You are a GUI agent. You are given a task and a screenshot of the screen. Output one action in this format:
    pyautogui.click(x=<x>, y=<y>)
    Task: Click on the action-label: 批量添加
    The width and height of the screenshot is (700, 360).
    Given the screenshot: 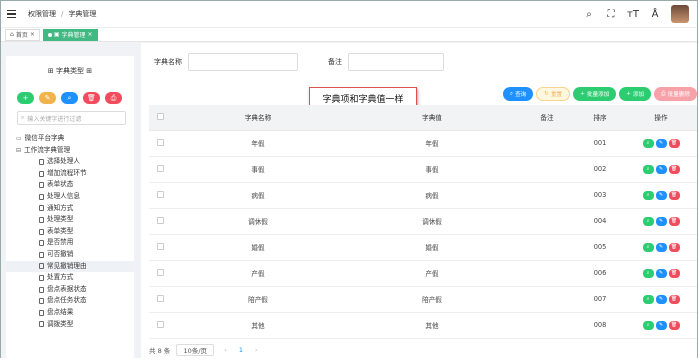 What is the action you would take?
    pyautogui.click(x=598, y=95)
    